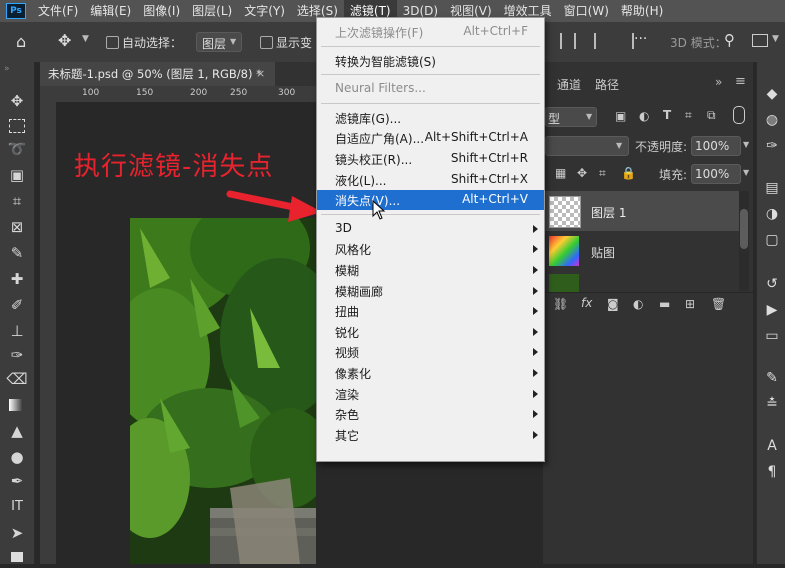 This screenshot has height=568, width=785. I want to click on dodge-tool-icon: ●, so click(17, 457).